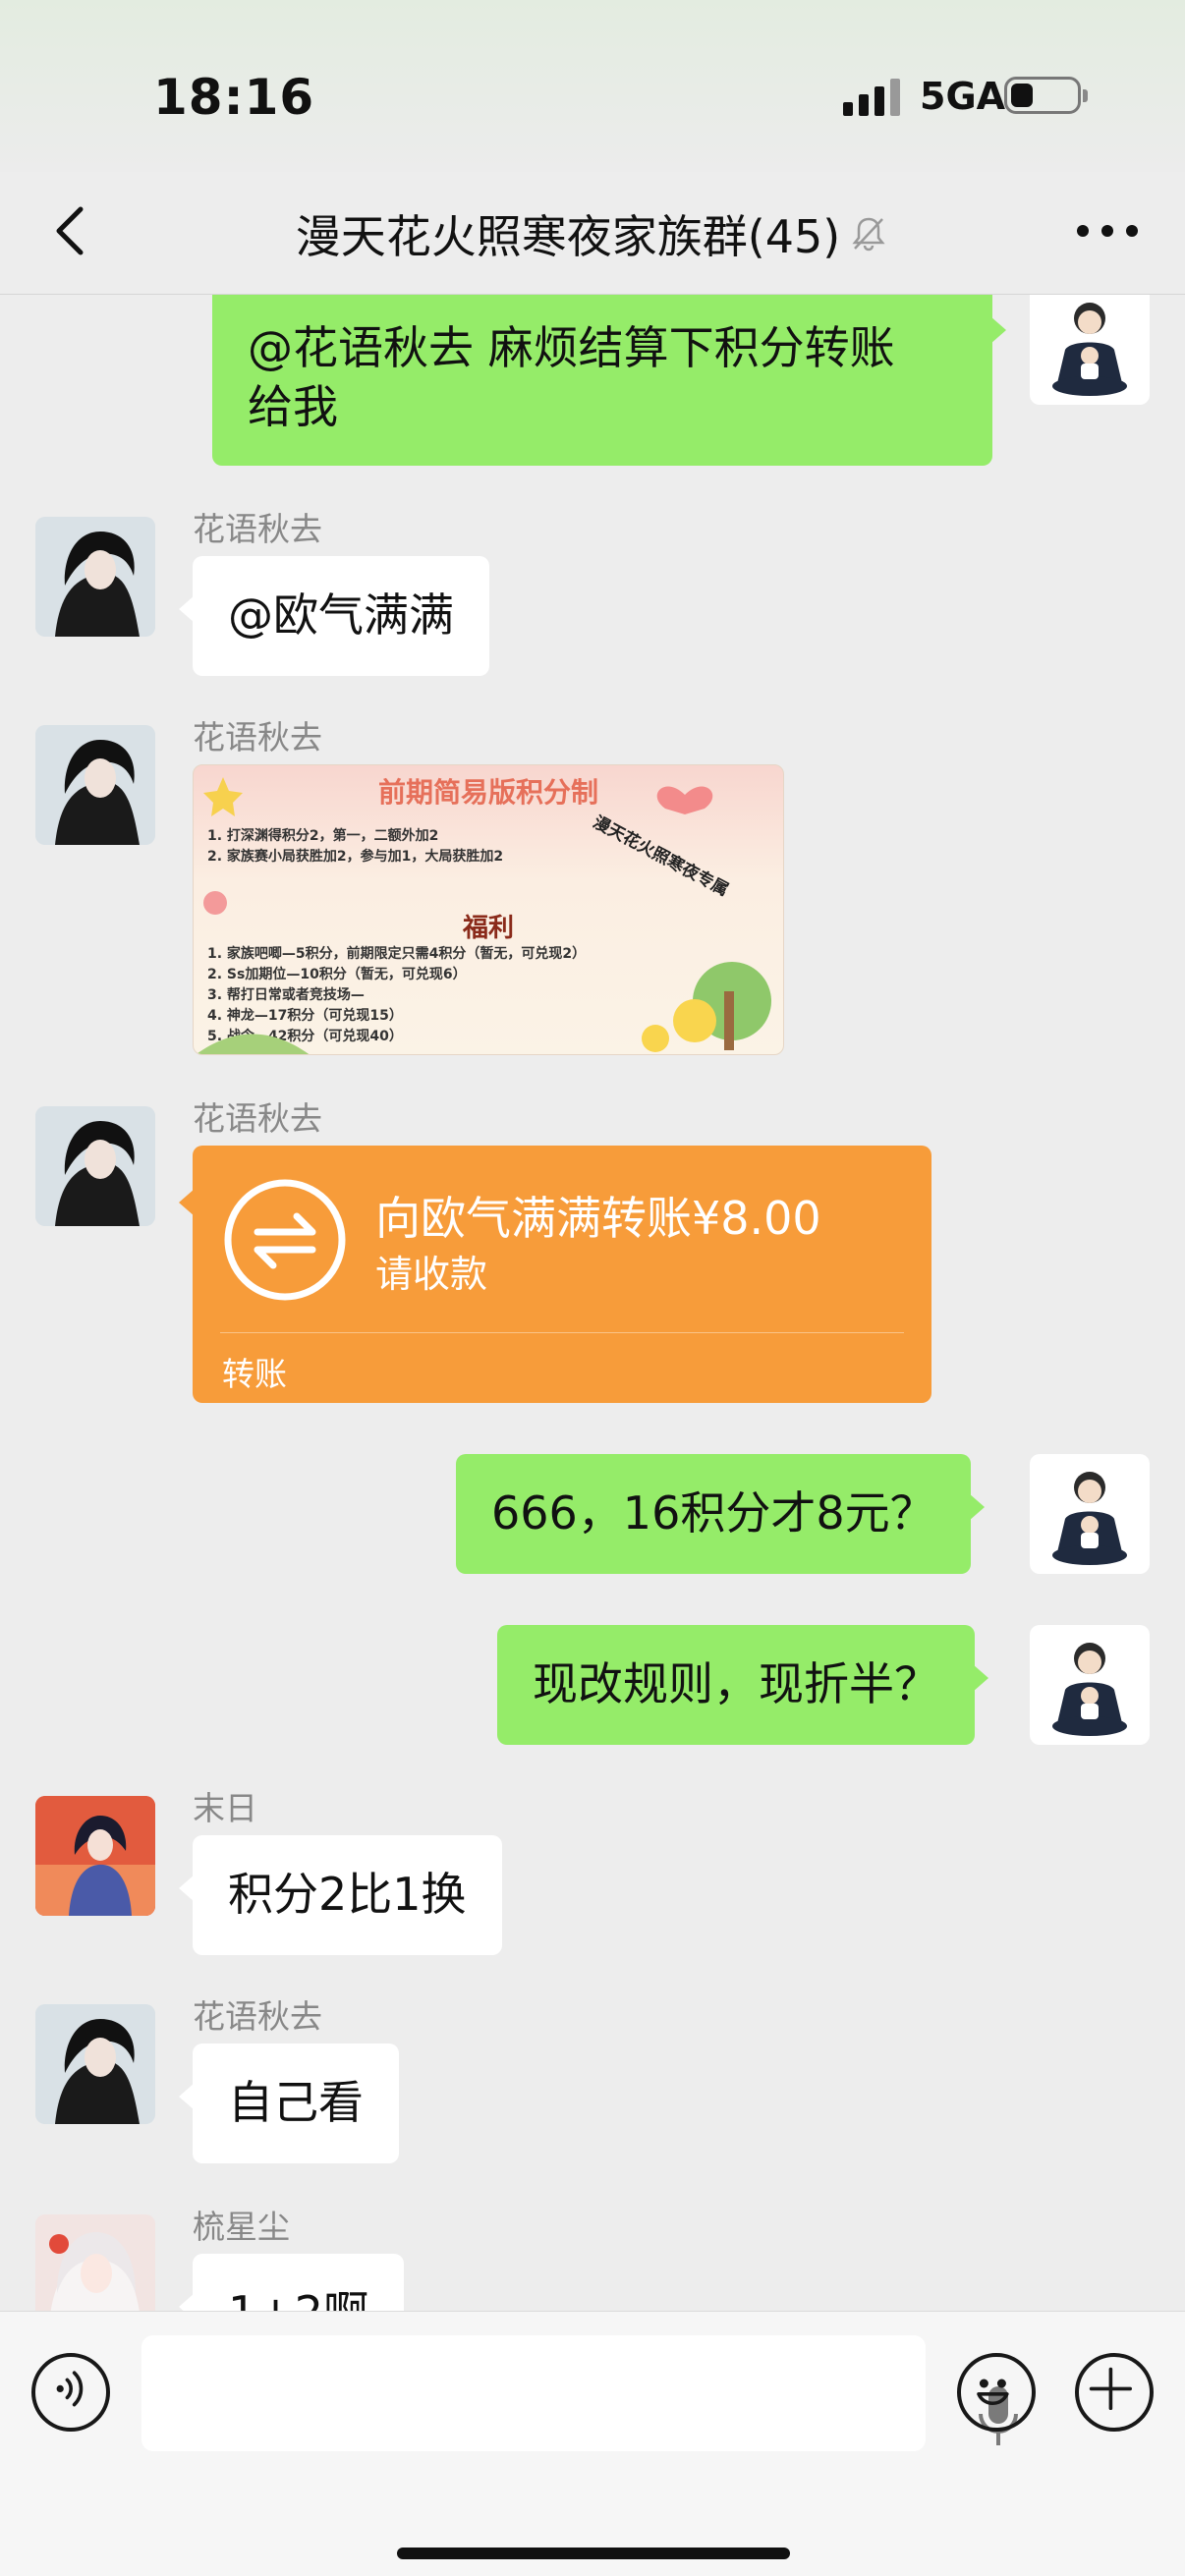 Image resolution: width=1185 pixels, height=2576 pixels. I want to click on network-type: 5GA, so click(963, 96).